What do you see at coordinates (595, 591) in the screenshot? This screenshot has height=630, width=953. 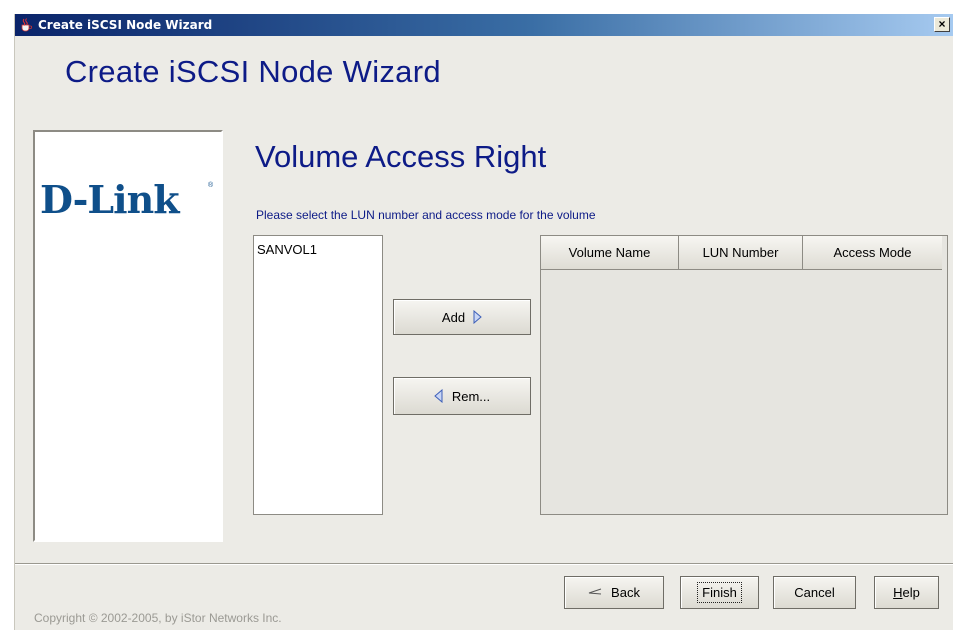 I see `back-arrow-icon` at bounding box center [595, 591].